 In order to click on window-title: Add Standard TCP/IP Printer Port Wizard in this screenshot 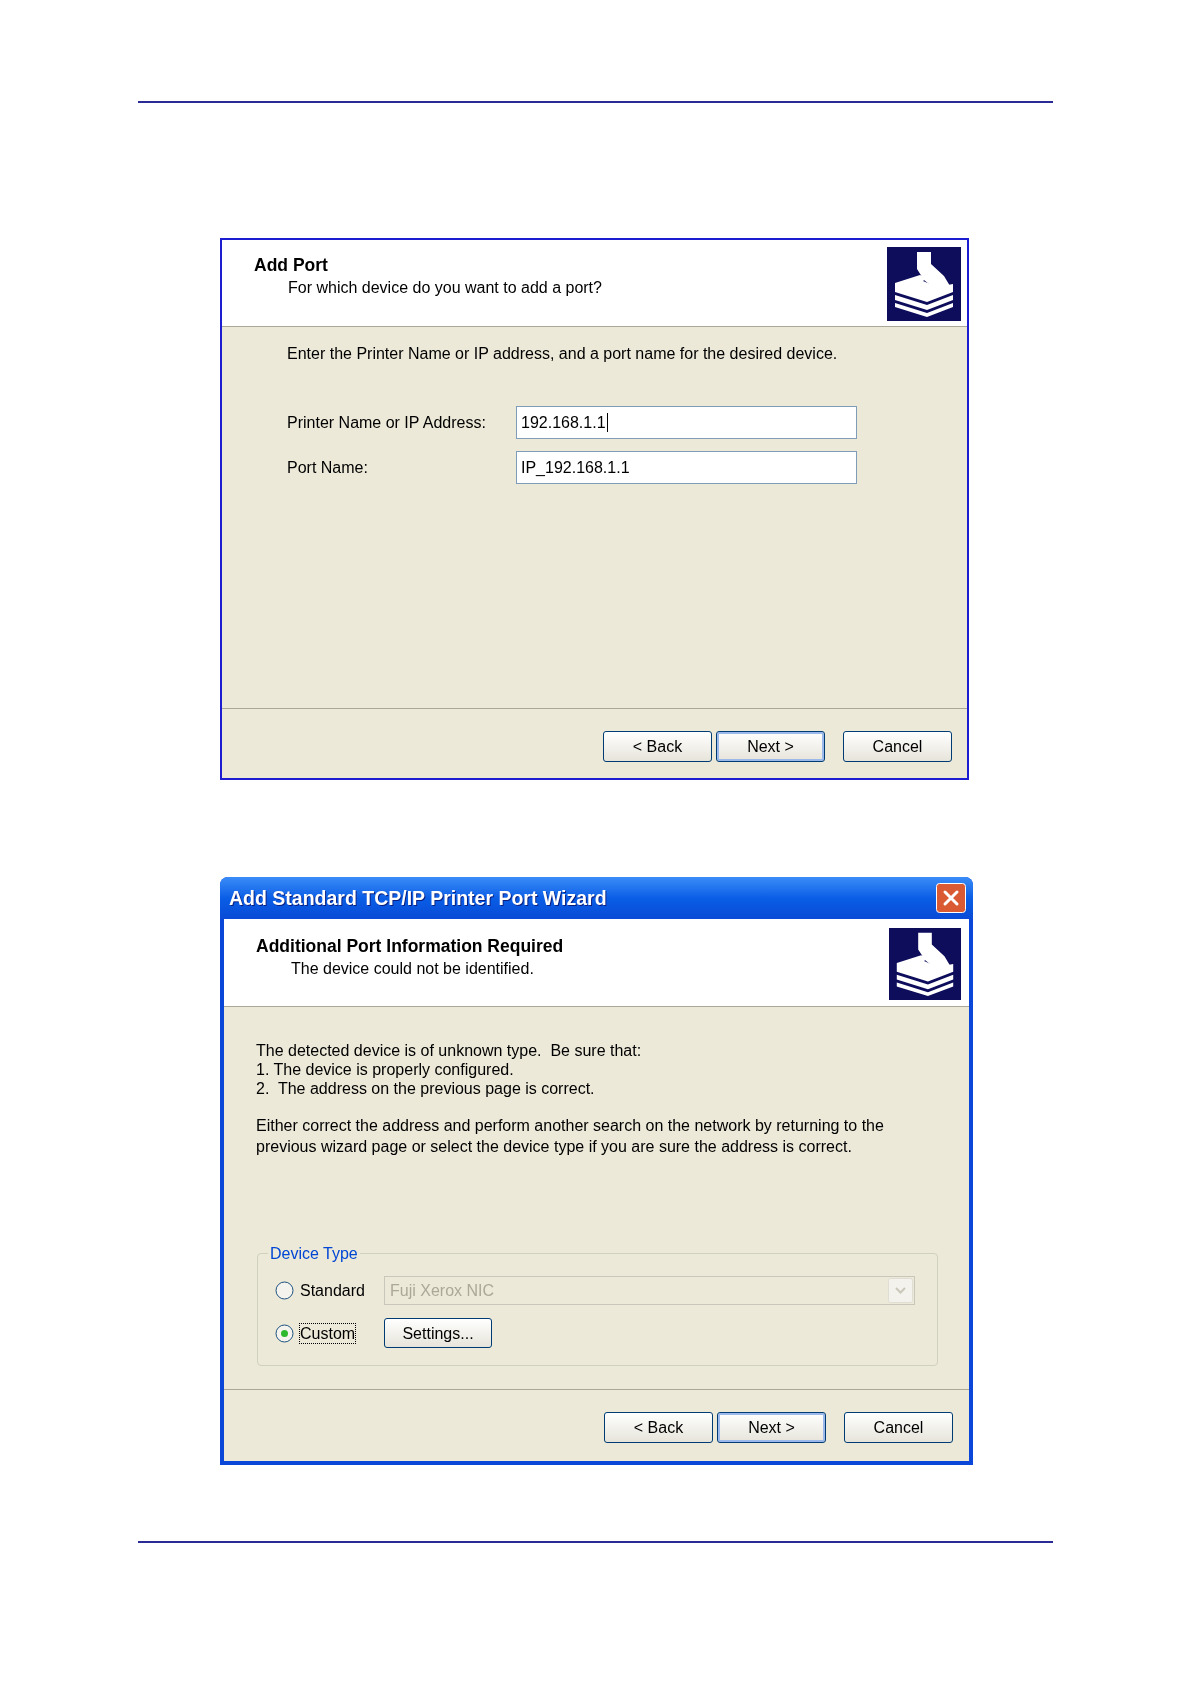, I will do `click(418, 898)`.